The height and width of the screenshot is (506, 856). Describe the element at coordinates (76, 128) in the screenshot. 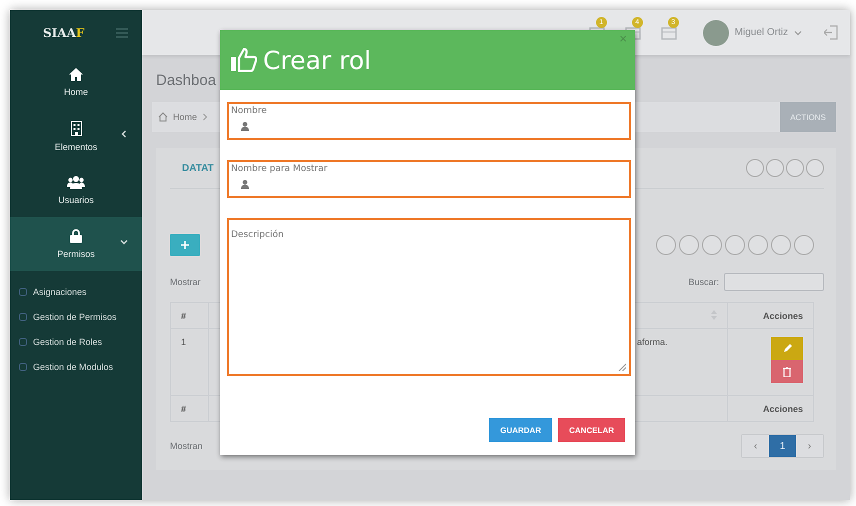

I see `building-icon` at that location.